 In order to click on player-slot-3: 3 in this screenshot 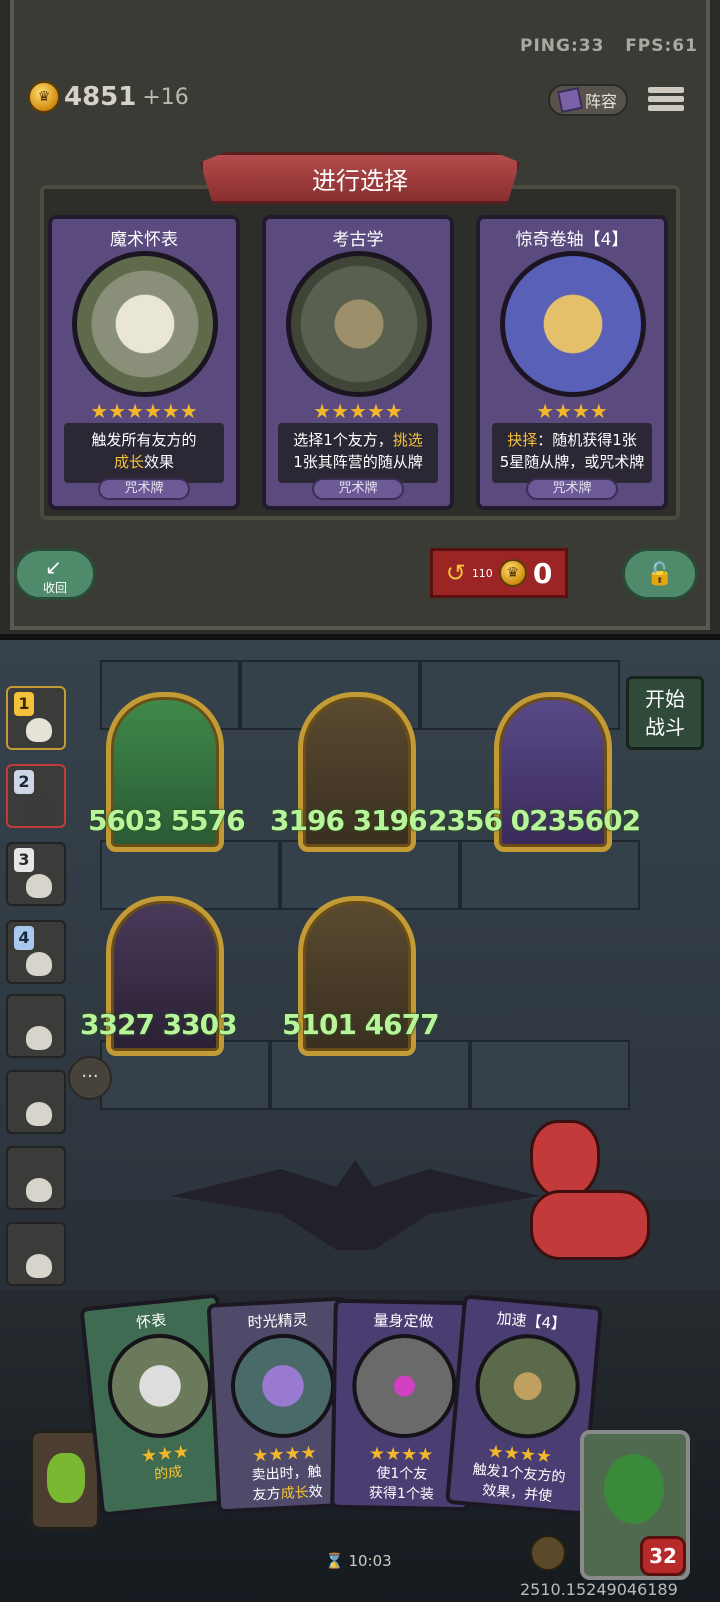, I will do `click(36, 874)`.